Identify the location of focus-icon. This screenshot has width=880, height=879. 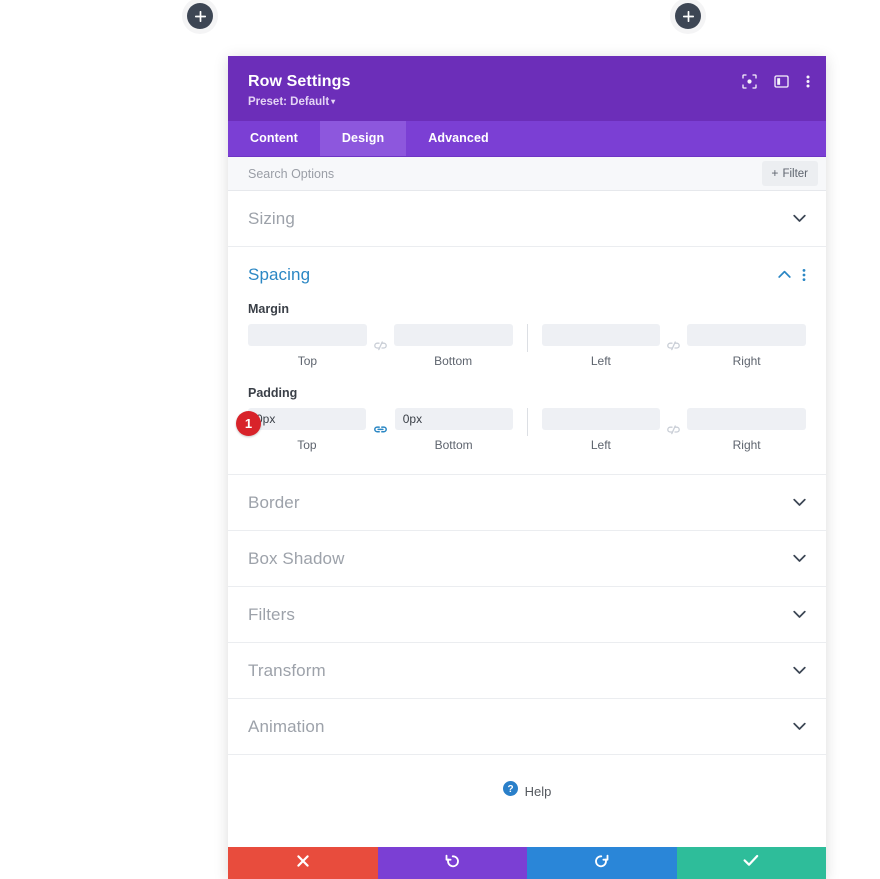
(749, 81).